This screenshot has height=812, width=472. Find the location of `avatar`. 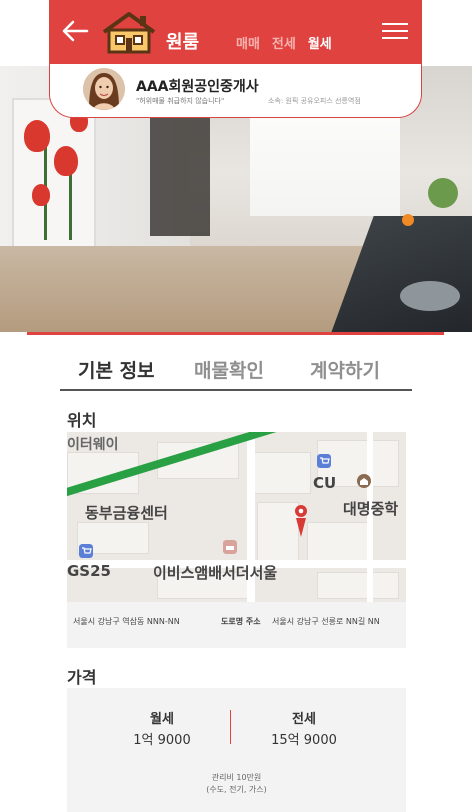

avatar is located at coordinates (104, 89).